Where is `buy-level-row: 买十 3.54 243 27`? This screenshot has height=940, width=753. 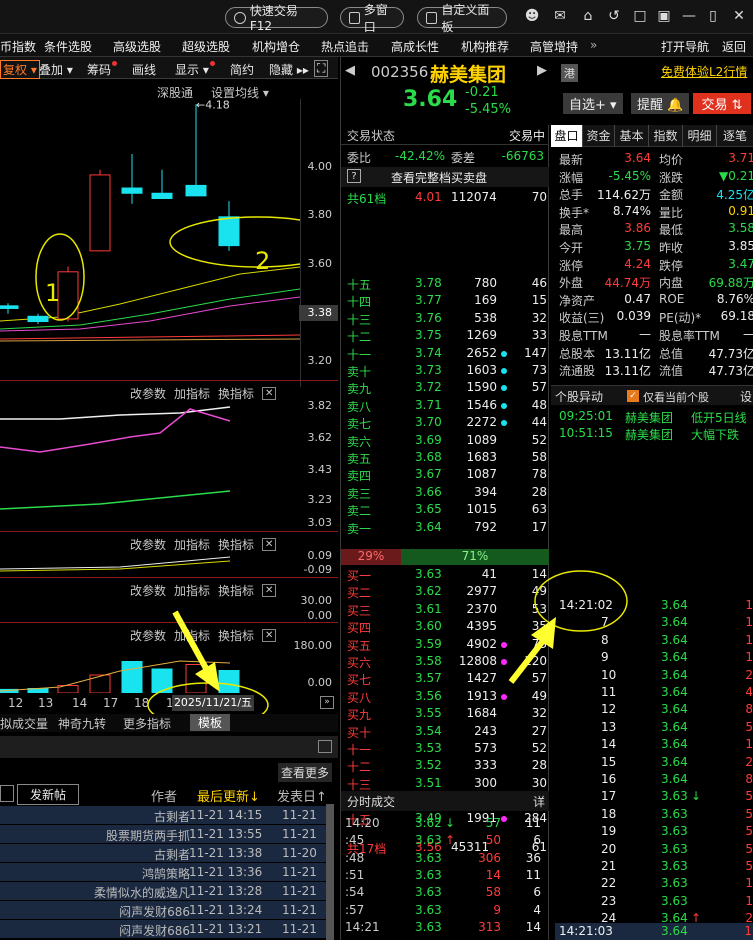 buy-level-row: 买十 3.54 243 27 is located at coordinates (447, 731).